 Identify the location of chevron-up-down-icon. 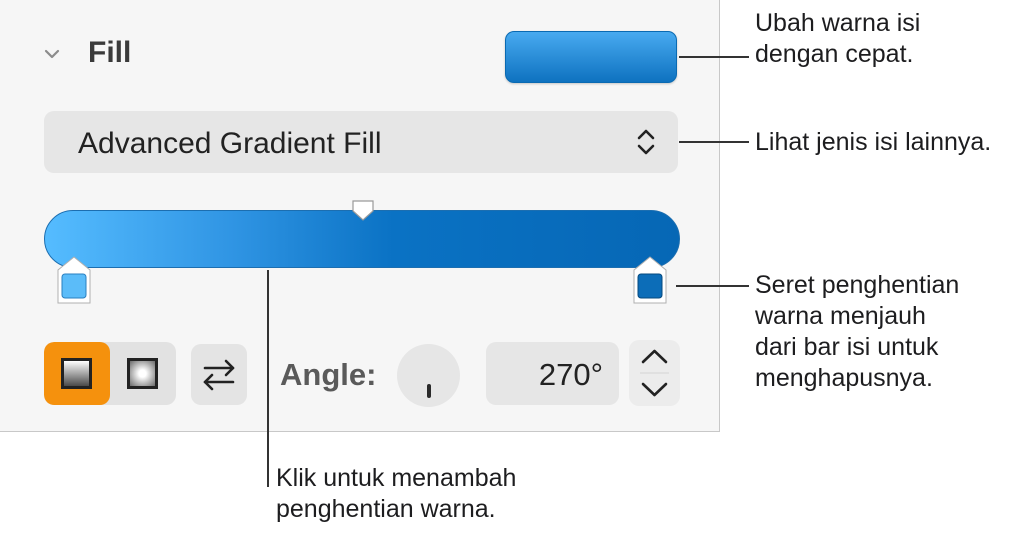
(646, 142).